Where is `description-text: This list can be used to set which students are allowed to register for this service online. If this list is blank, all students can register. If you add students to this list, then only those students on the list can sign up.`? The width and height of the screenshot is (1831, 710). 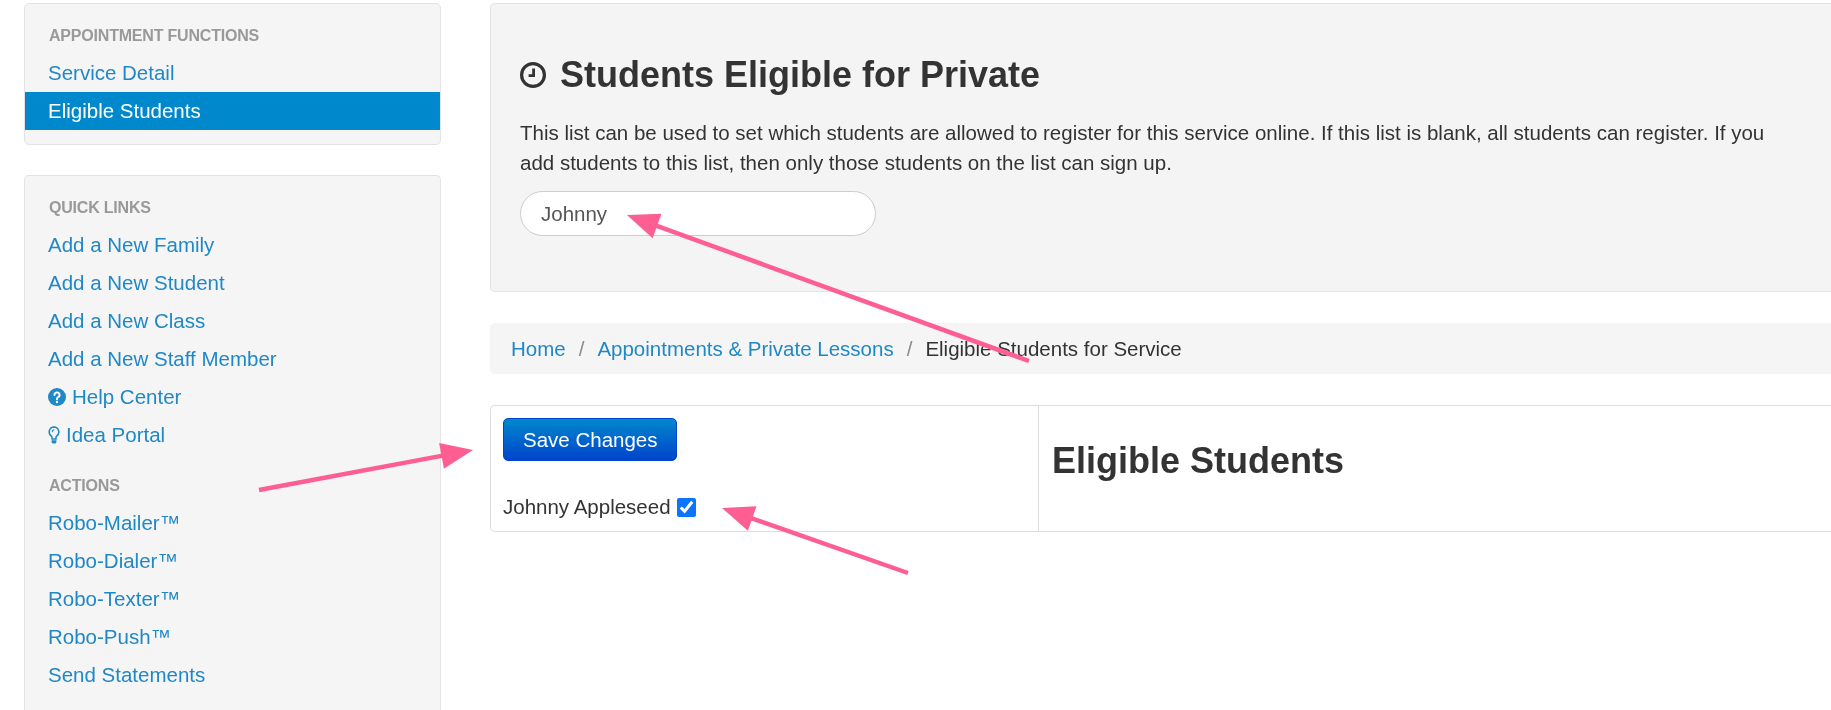 description-text: This list can be used to set which students are allowed to register for this service online. If this list is blank, all students can register. If you add students to this list, then only those students on the list can sign up. is located at coordinates (1143, 148).